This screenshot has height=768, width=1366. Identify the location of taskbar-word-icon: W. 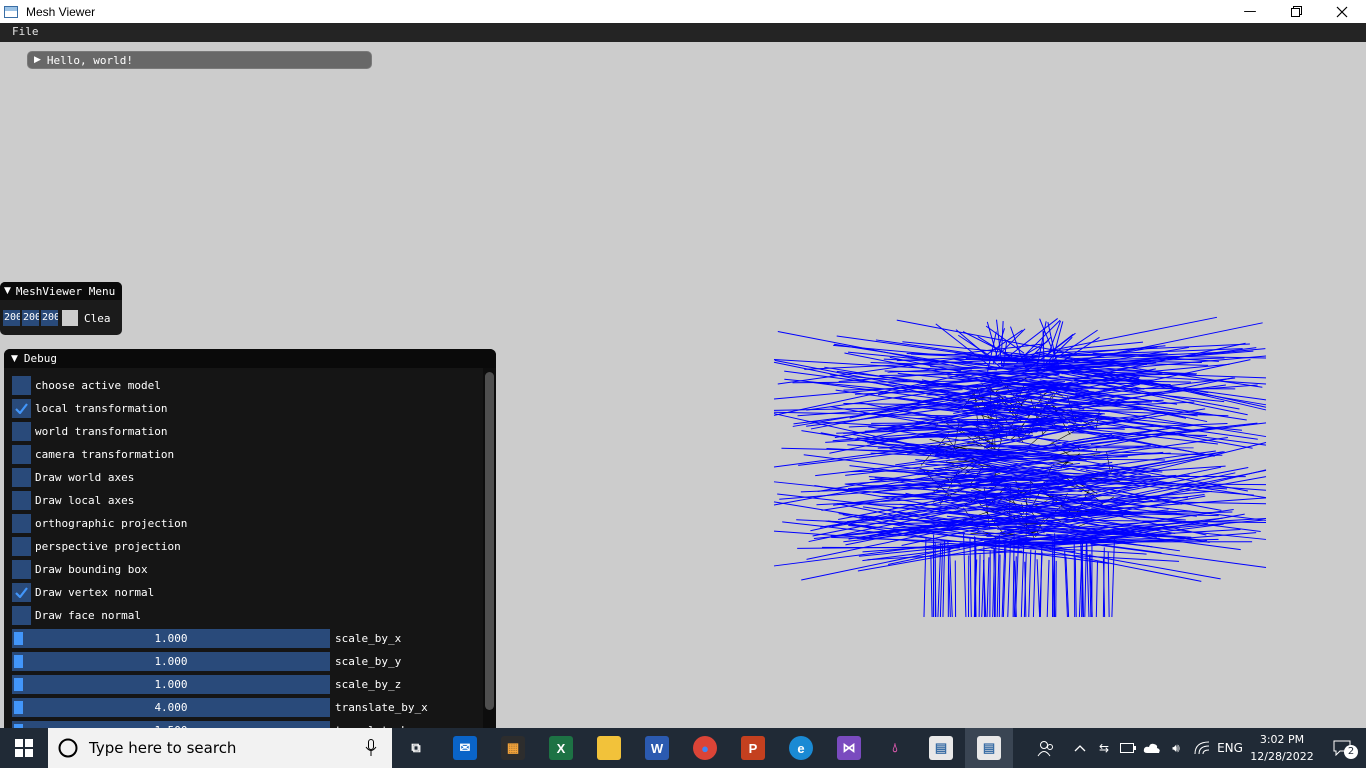
(657, 748).